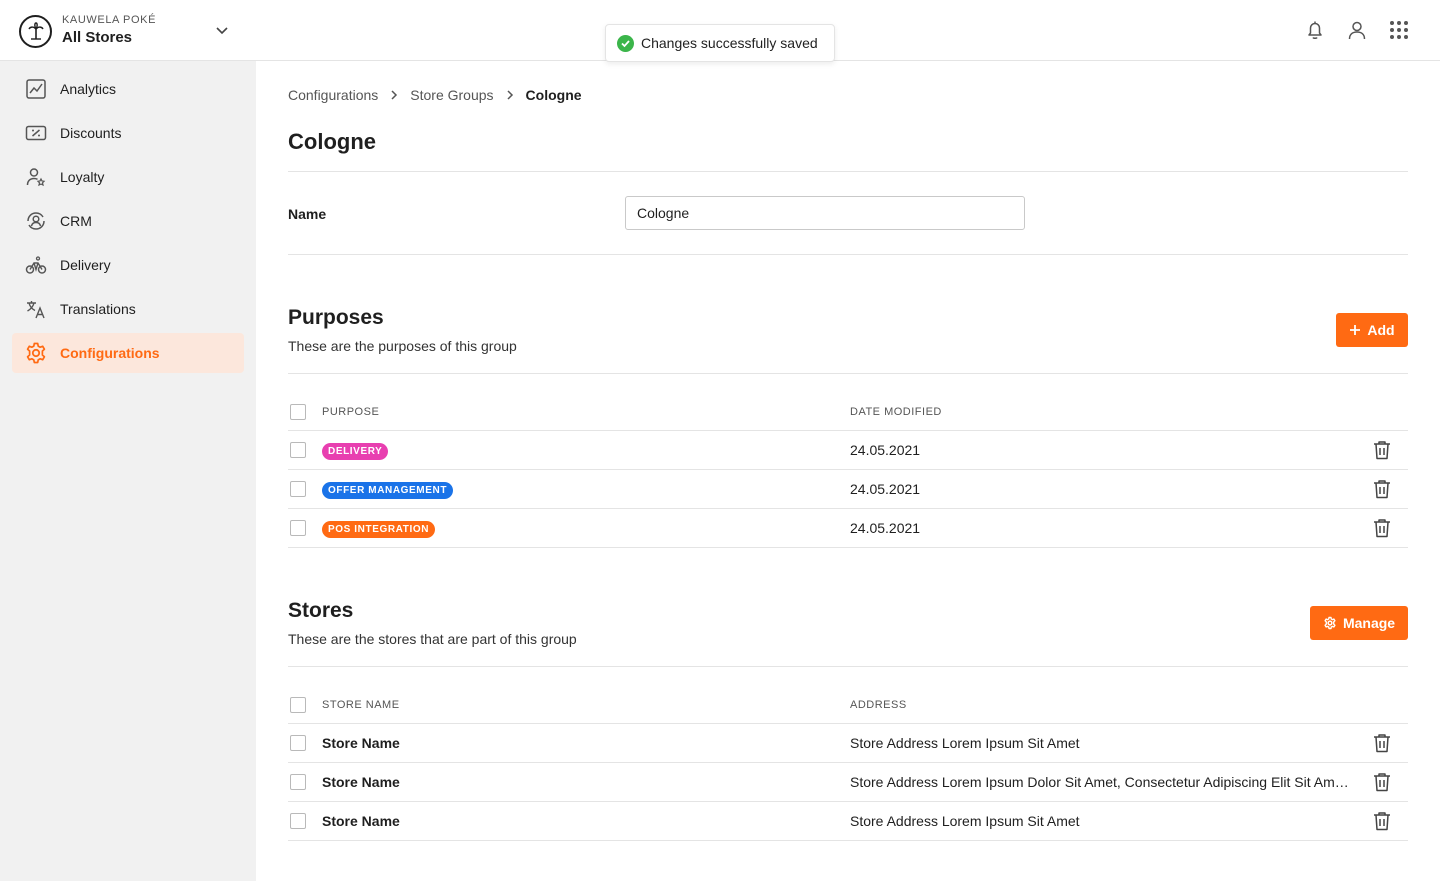 This screenshot has width=1440, height=881. I want to click on store-selector-label: All Stores, so click(97, 37).